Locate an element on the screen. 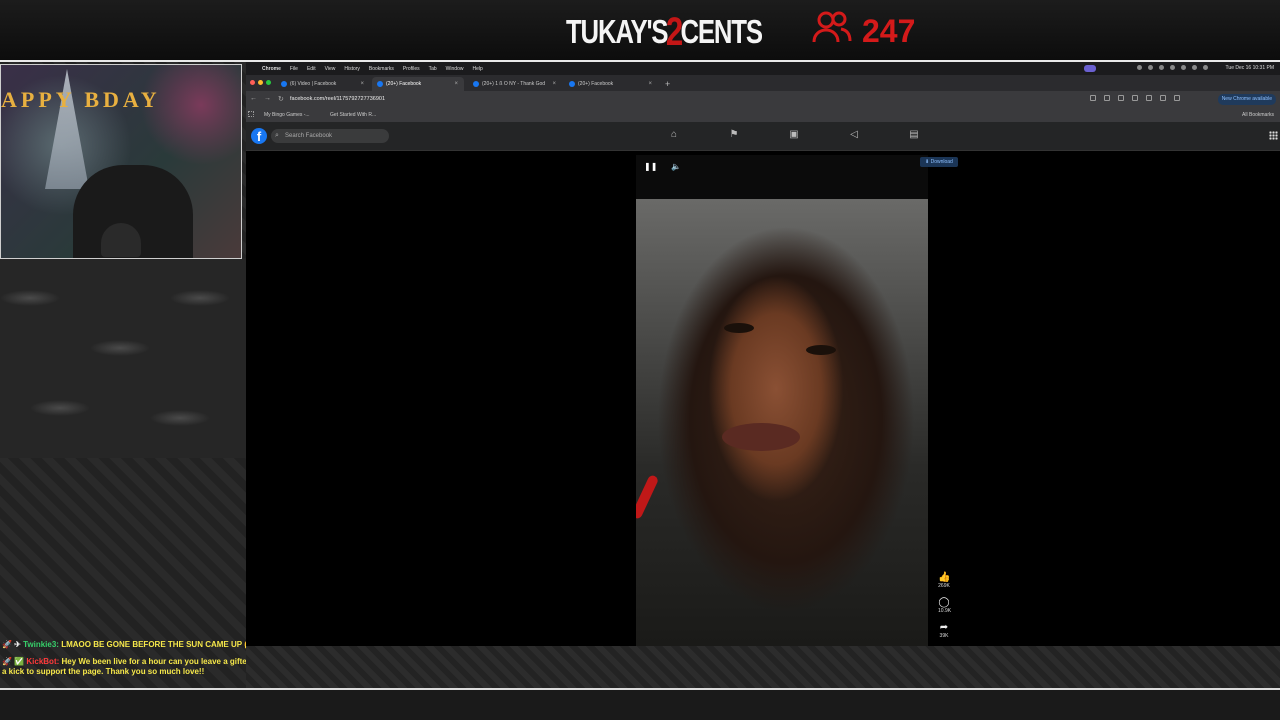 The height and width of the screenshot is (720, 1280). share-count: 39K is located at coordinates (944, 636).